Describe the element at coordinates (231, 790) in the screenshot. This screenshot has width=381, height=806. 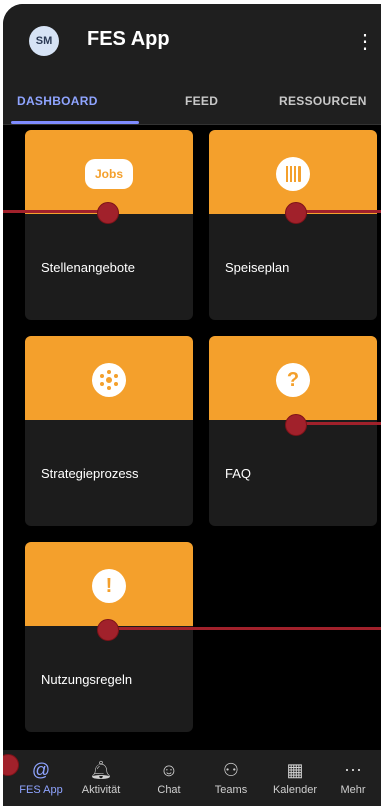
I see `nav-label: Teams` at that location.